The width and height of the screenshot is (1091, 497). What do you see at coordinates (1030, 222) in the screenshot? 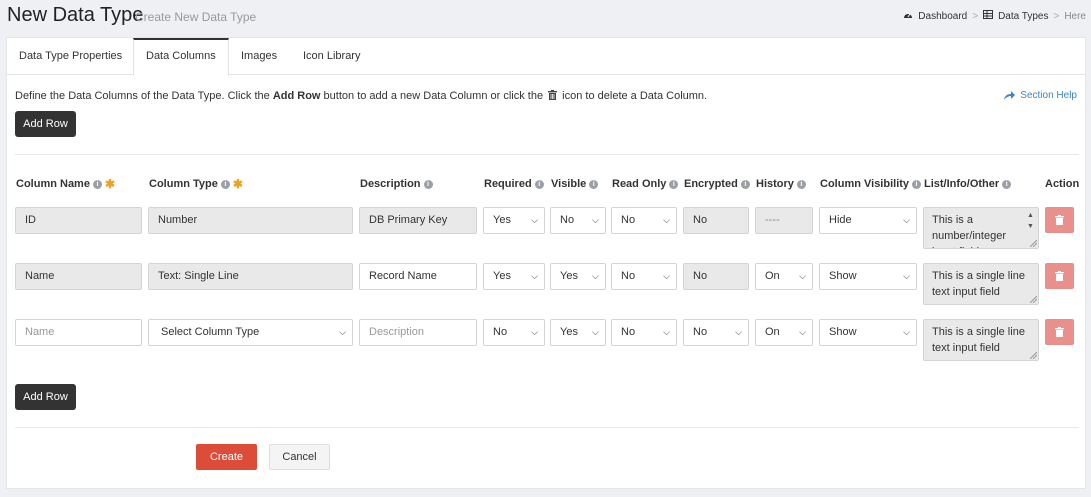
I see `scroll-arrows-icon: ▲ ▼` at bounding box center [1030, 222].